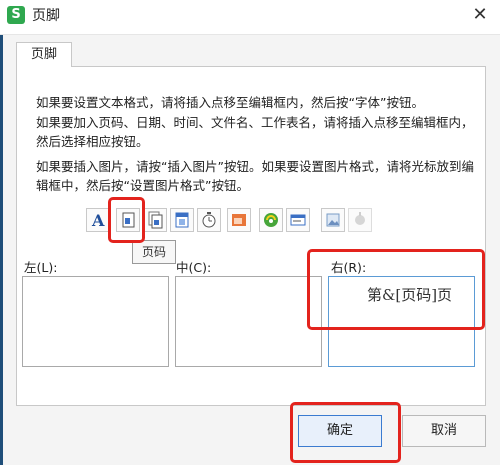  What do you see at coordinates (41, 267) in the screenshot?
I see `left-section-label: 左(L):` at bounding box center [41, 267].